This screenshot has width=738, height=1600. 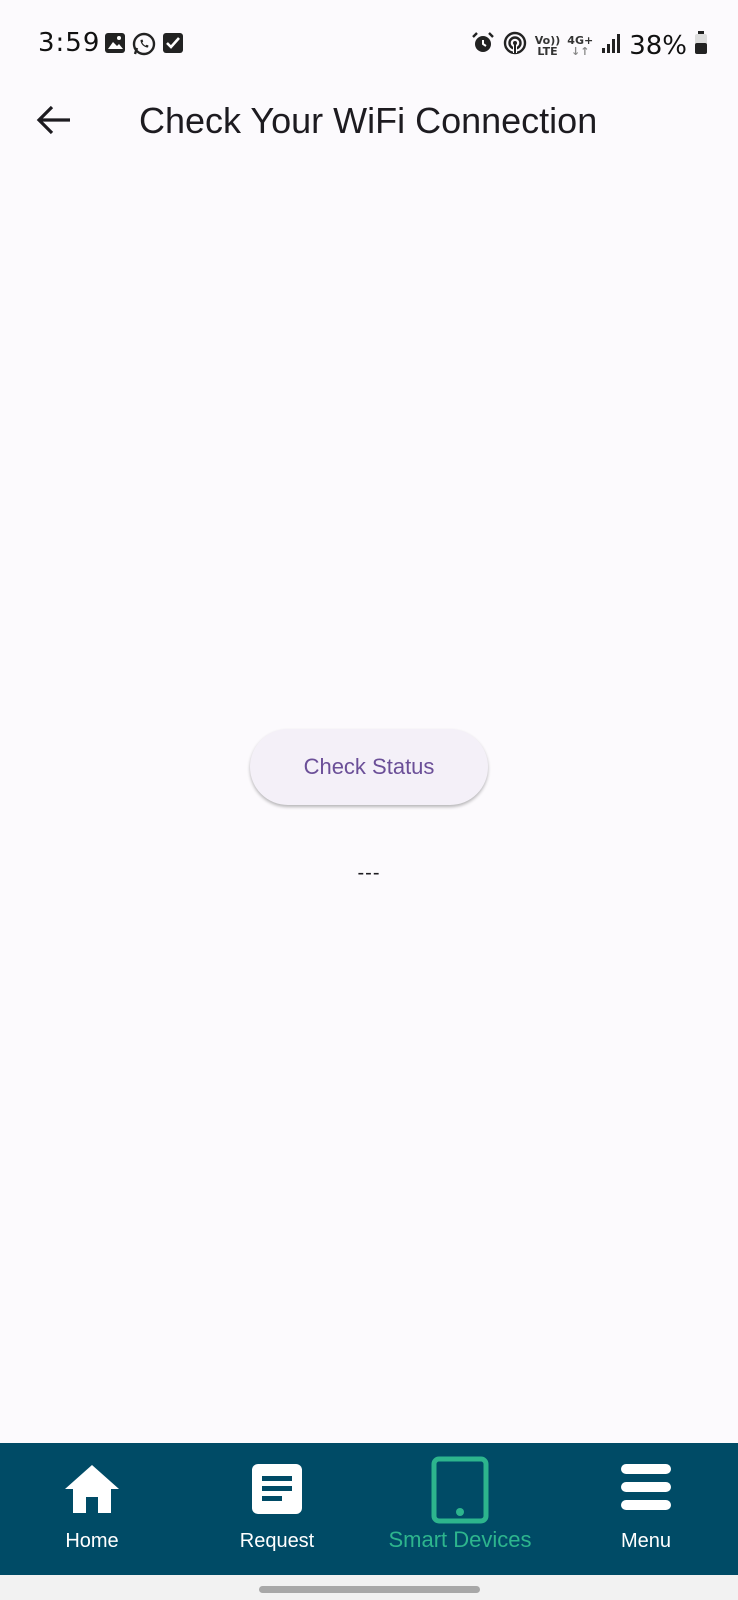 What do you see at coordinates (369, 873) in the screenshot?
I see `status-result-text: ---` at bounding box center [369, 873].